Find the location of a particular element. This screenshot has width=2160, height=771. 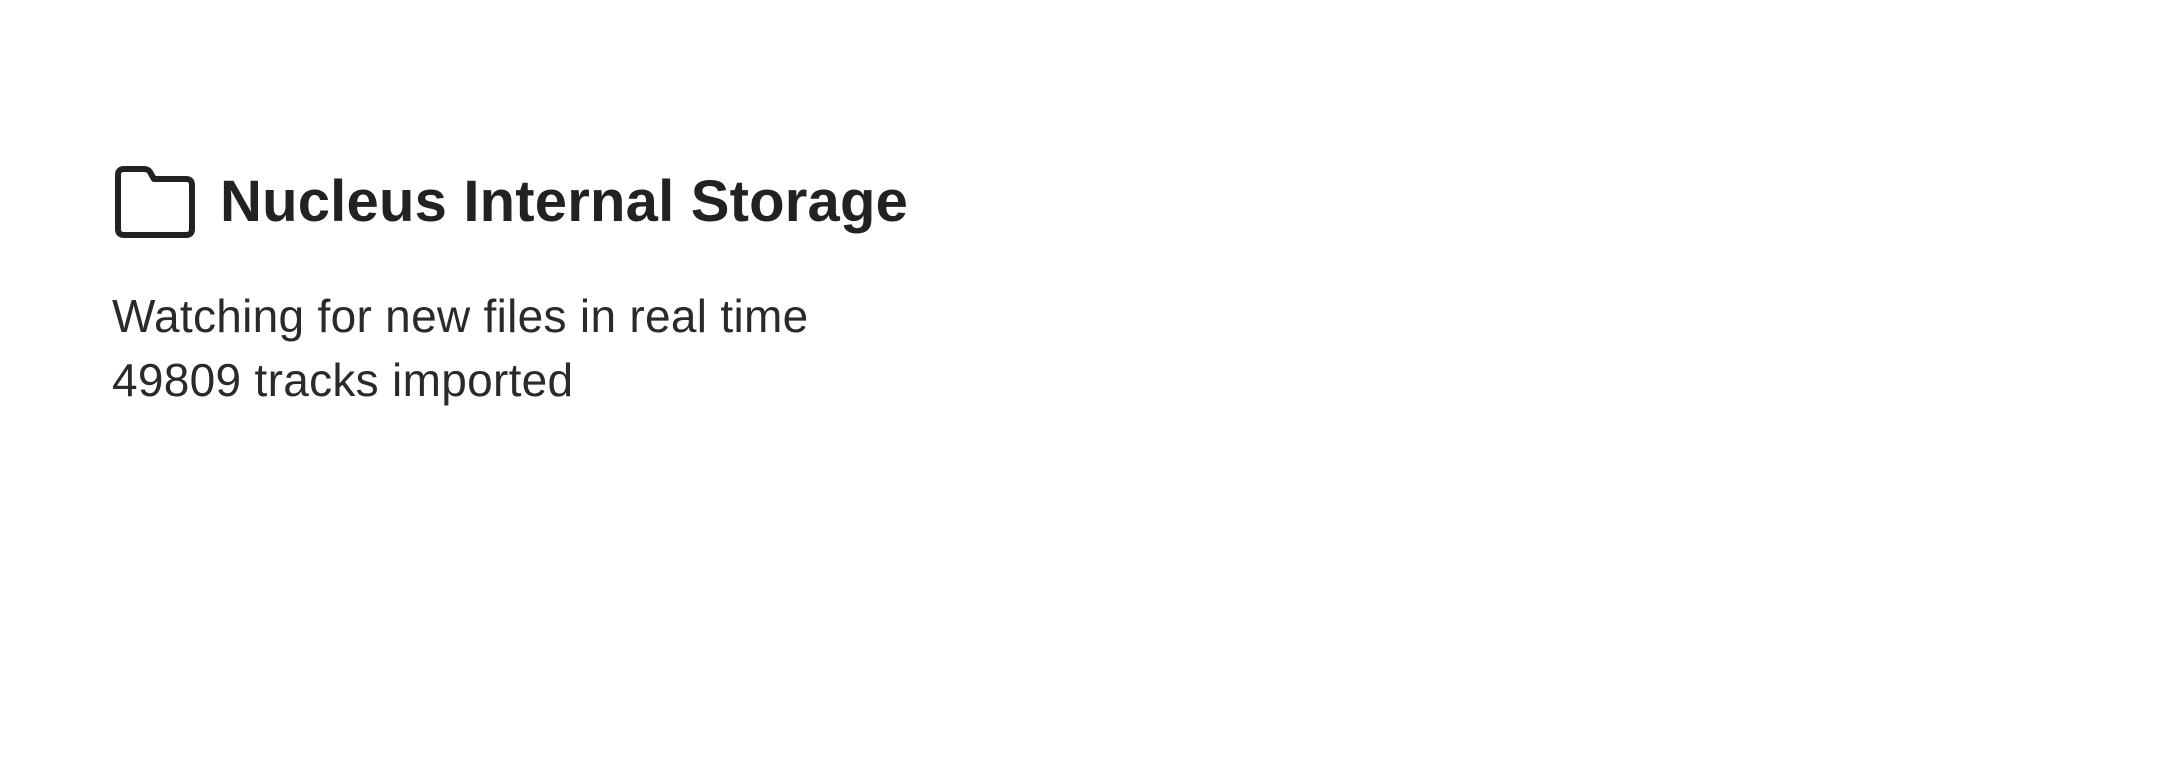

watch-status-text: Watching for new files in real time is located at coordinates (460, 316).